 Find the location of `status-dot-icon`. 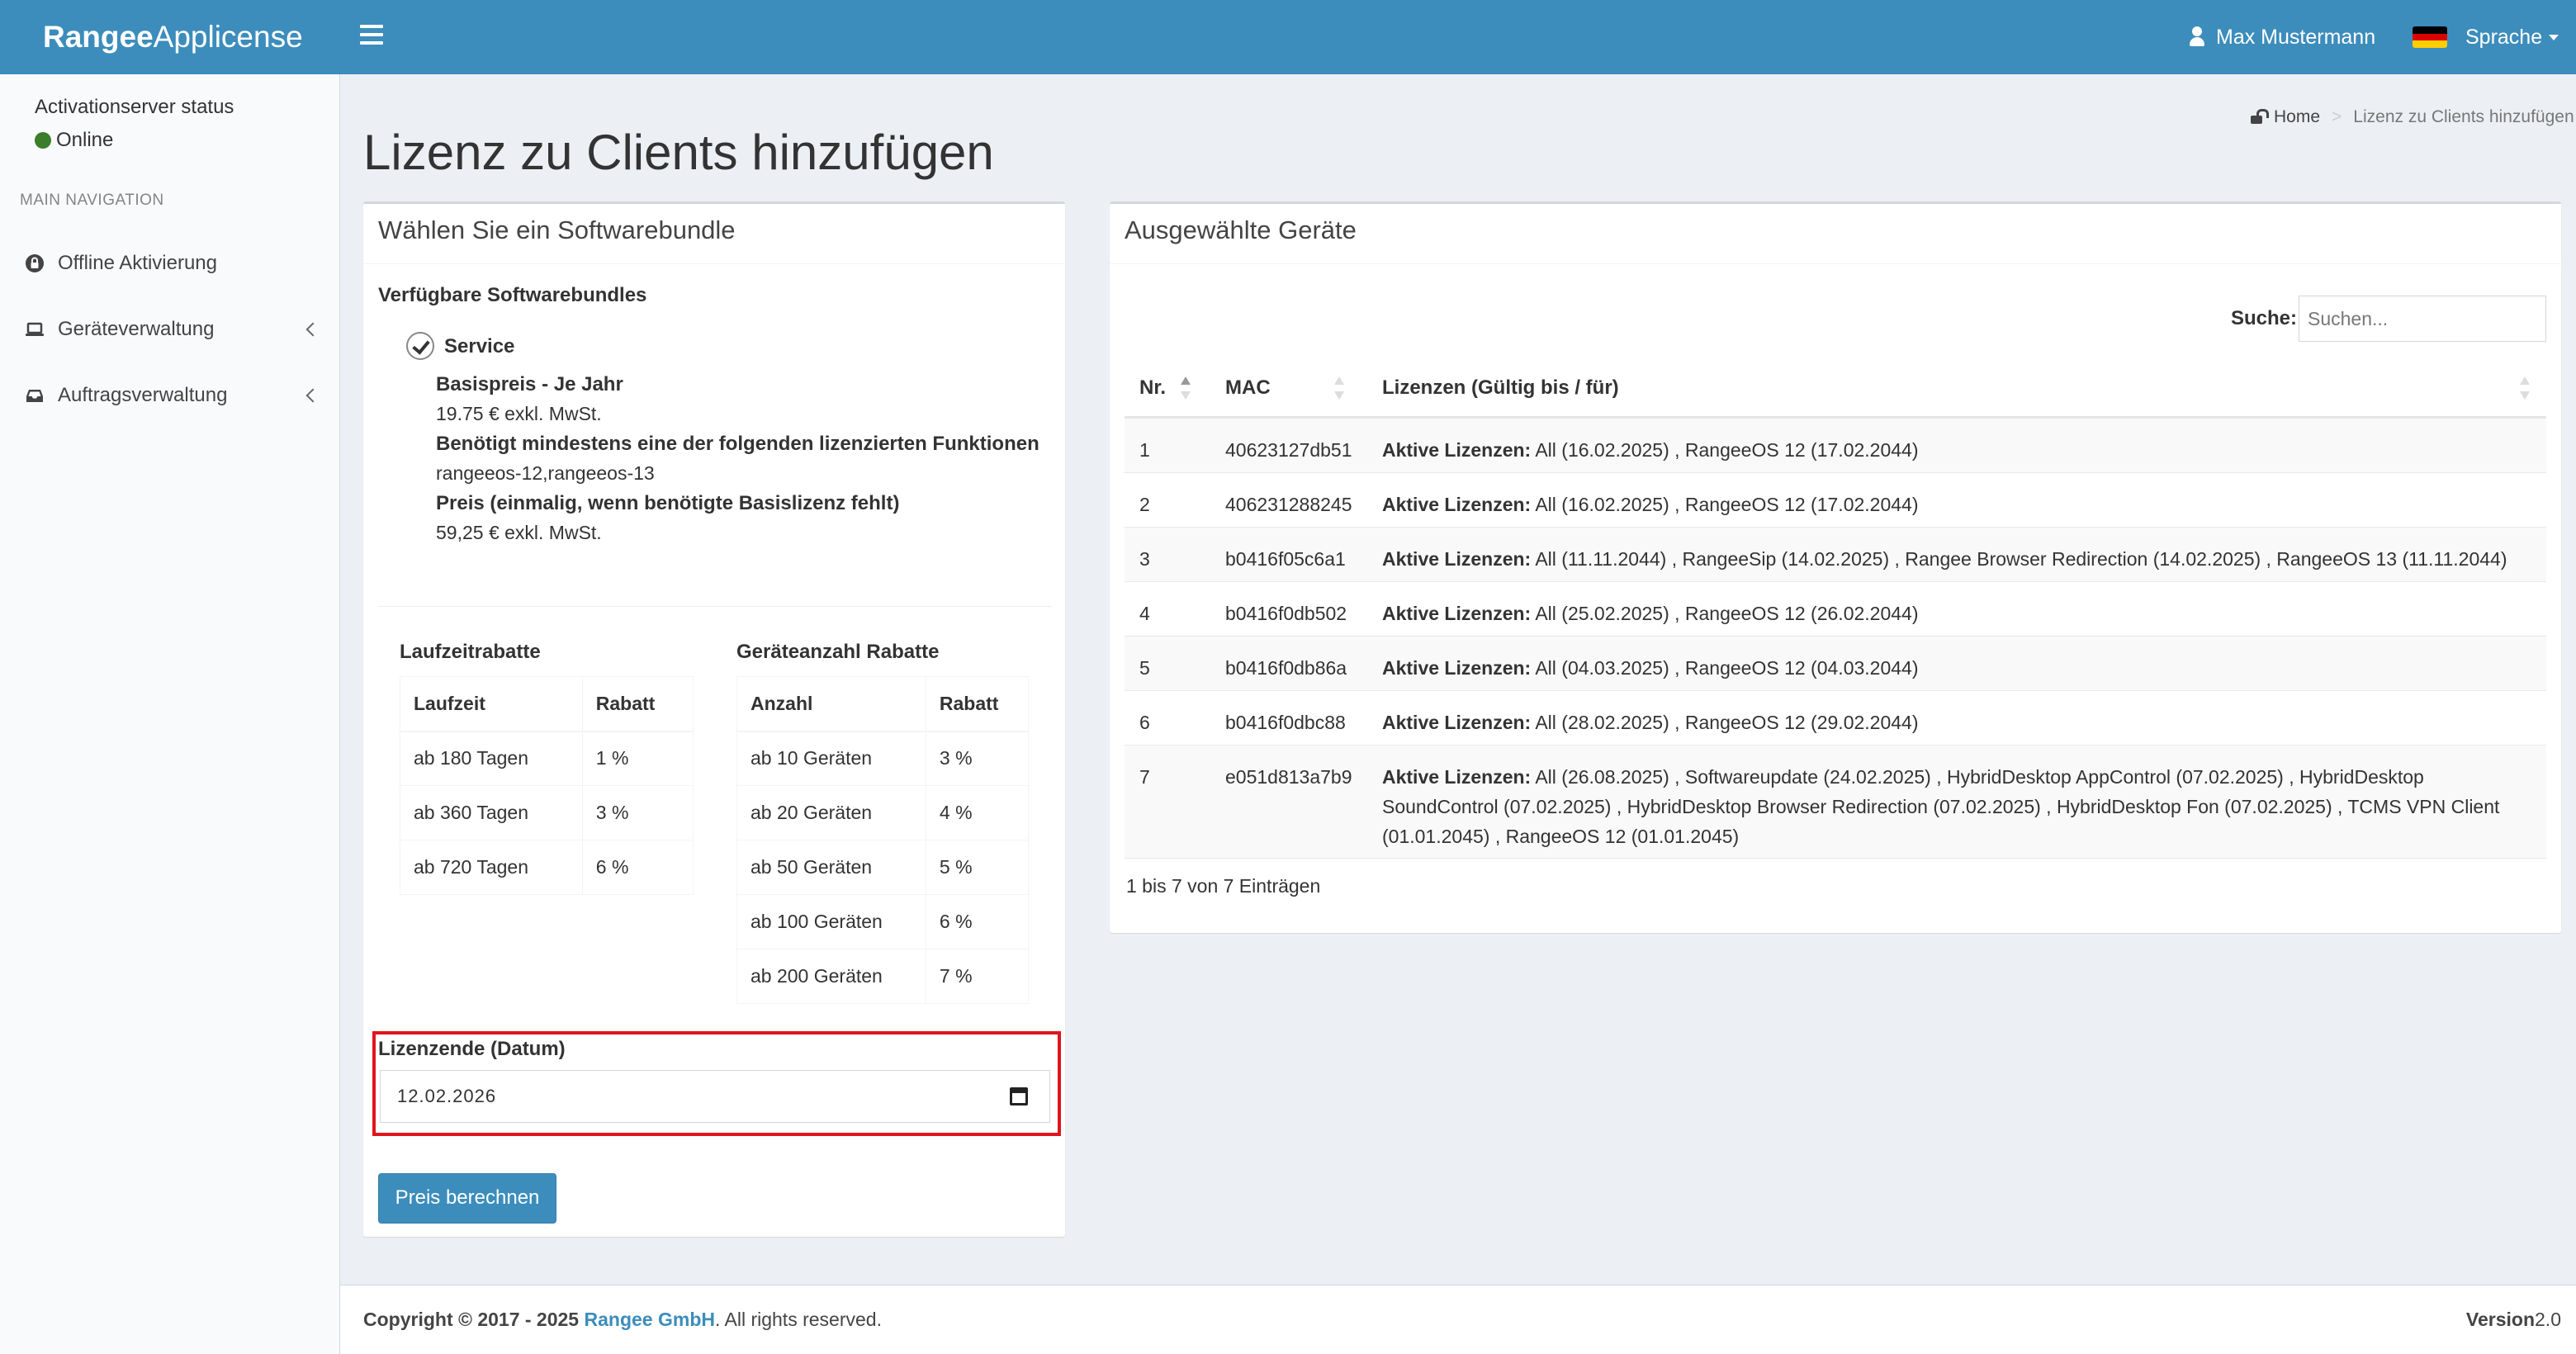

status-dot-icon is located at coordinates (43, 140).